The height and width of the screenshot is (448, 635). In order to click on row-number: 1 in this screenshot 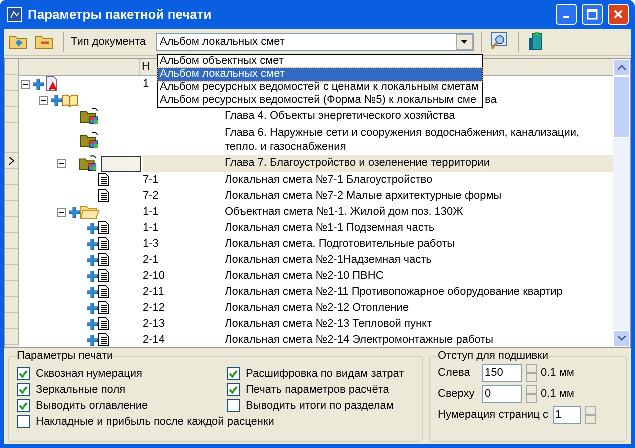, I will do `click(146, 84)`.